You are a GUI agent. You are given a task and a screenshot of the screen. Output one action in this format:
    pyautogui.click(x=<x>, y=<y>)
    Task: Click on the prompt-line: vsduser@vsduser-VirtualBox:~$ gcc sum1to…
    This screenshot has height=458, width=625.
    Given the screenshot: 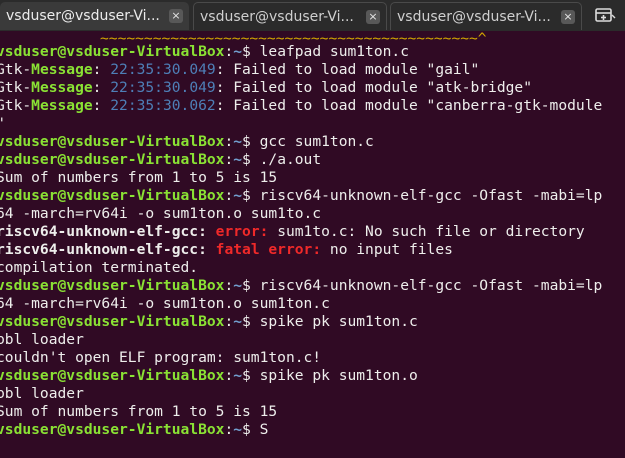 What is the action you would take?
    pyautogui.click(x=187, y=142)
    